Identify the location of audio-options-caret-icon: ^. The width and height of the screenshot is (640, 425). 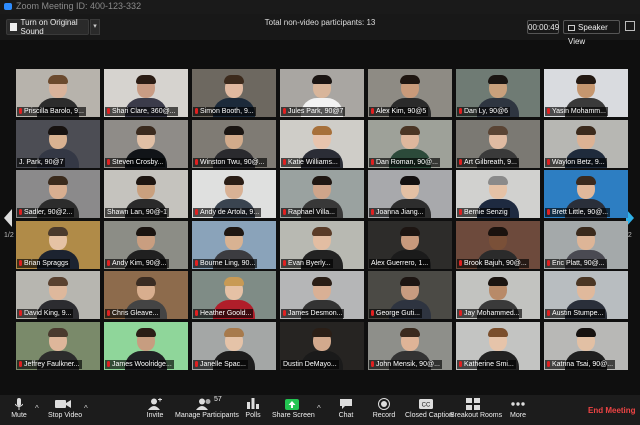
(37, 408).